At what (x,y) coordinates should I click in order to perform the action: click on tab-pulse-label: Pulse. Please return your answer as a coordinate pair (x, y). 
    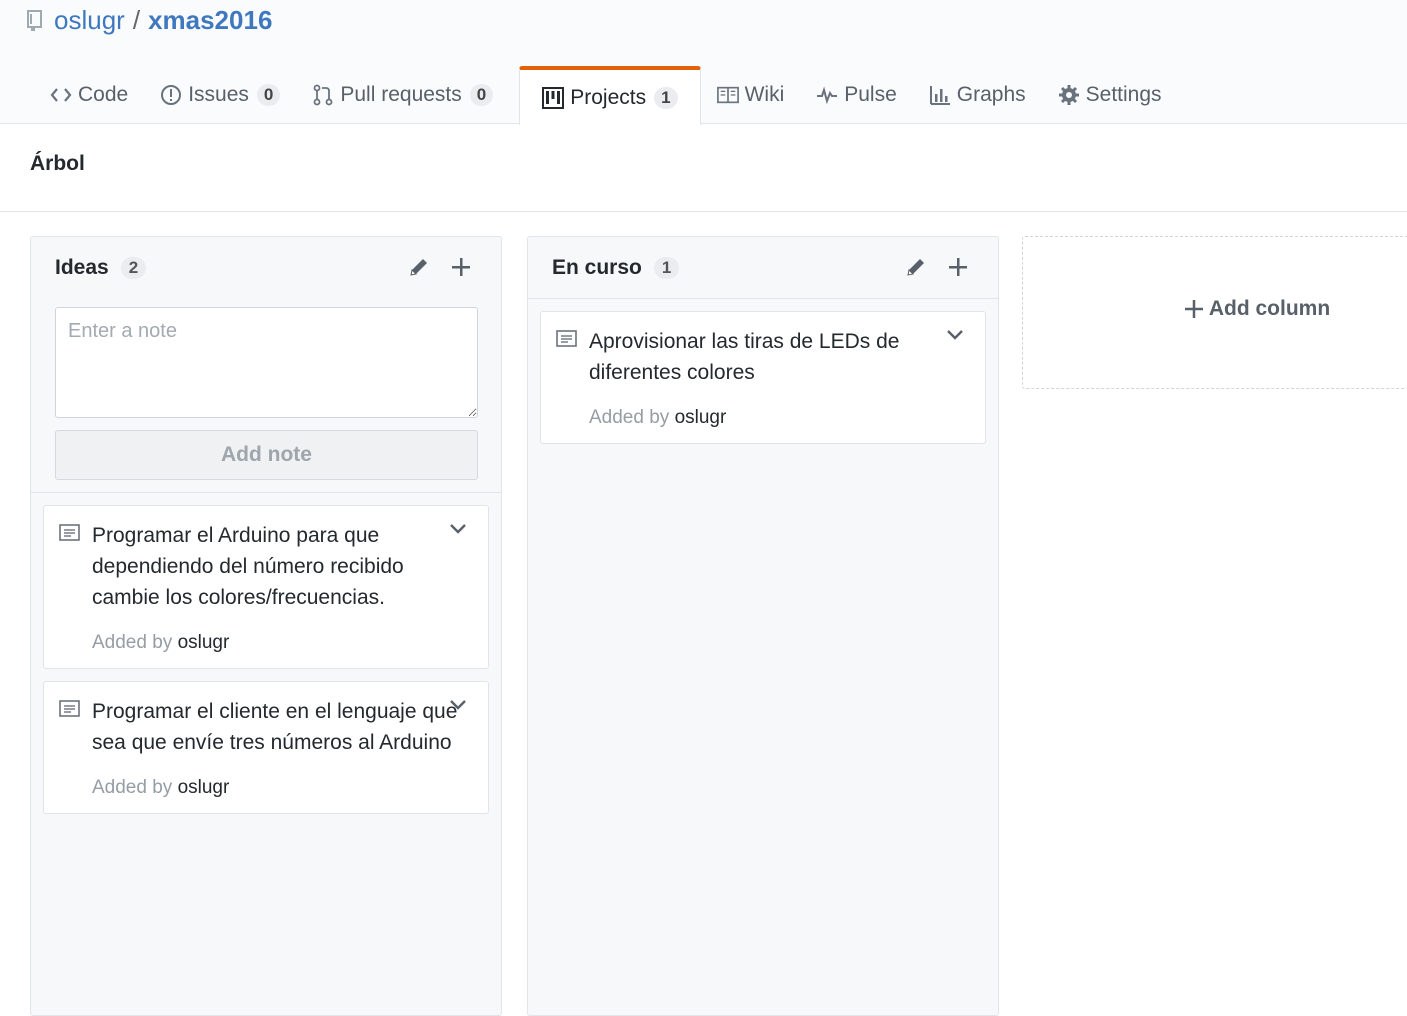
    Looking at the image, I should click on (870, 94).